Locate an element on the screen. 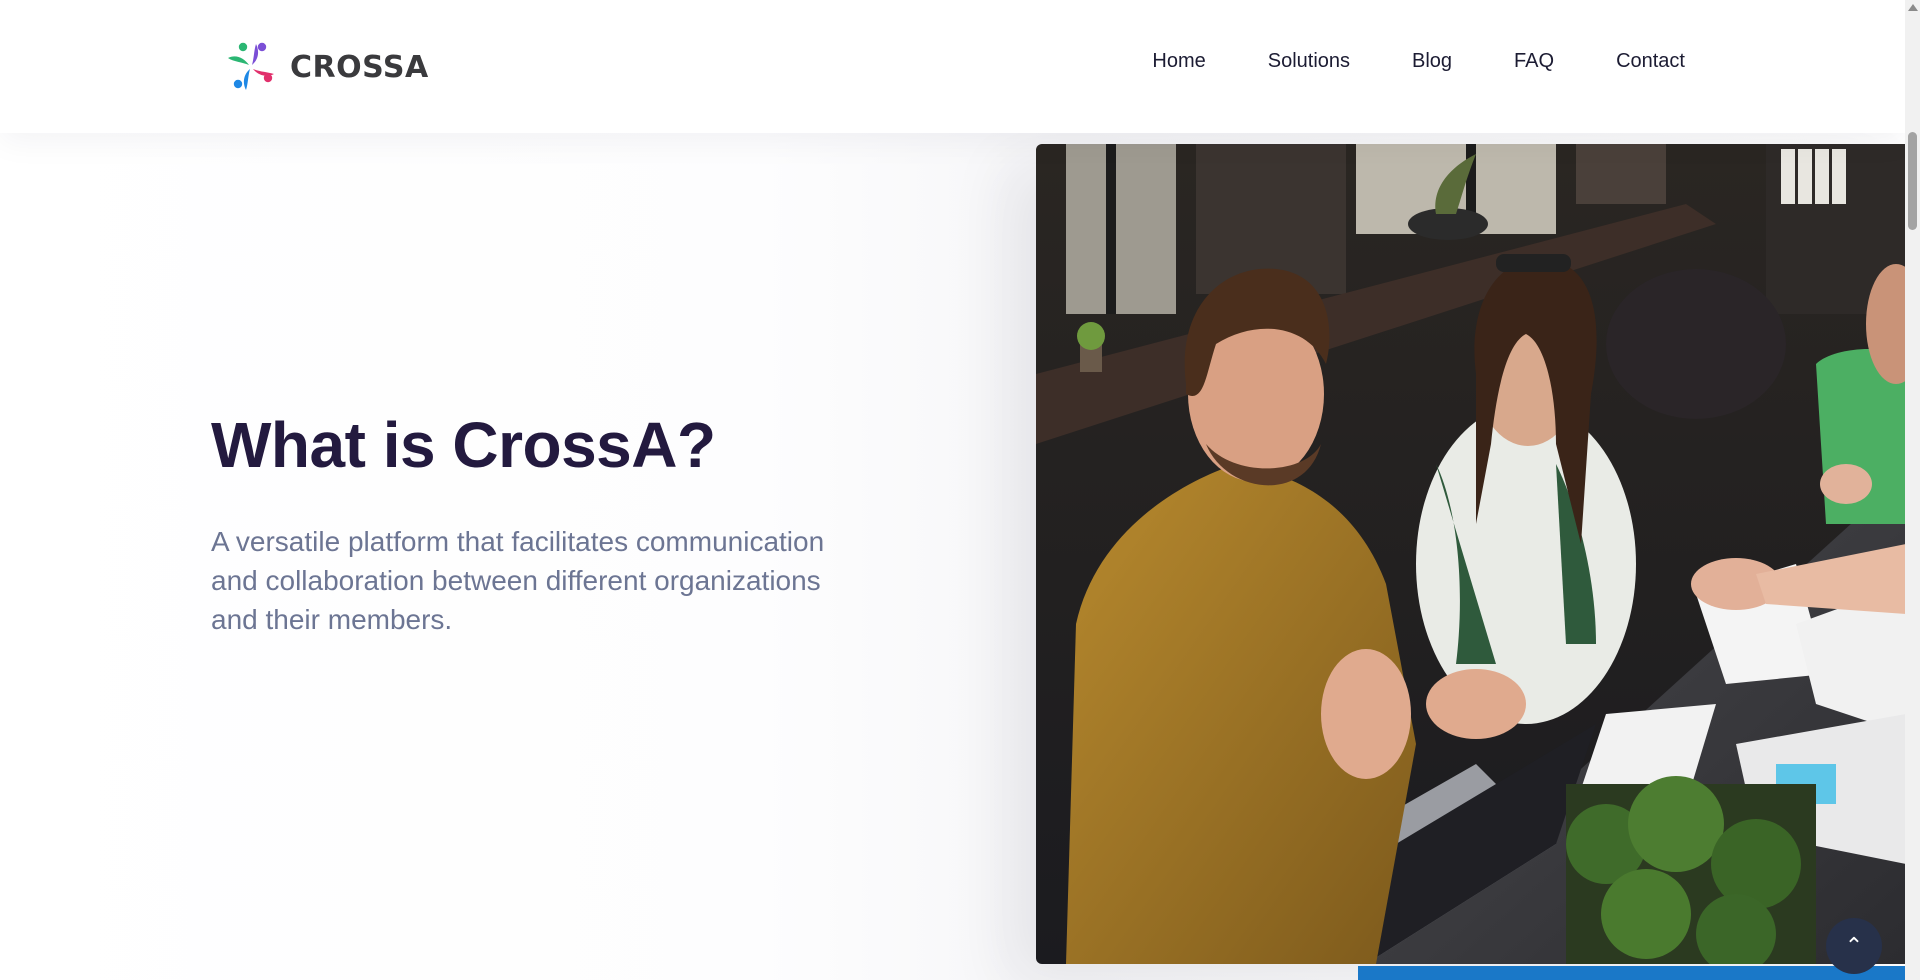  main-nav: Home Solutions Blog FAQ Contact is located at coordinates (1418, 61).